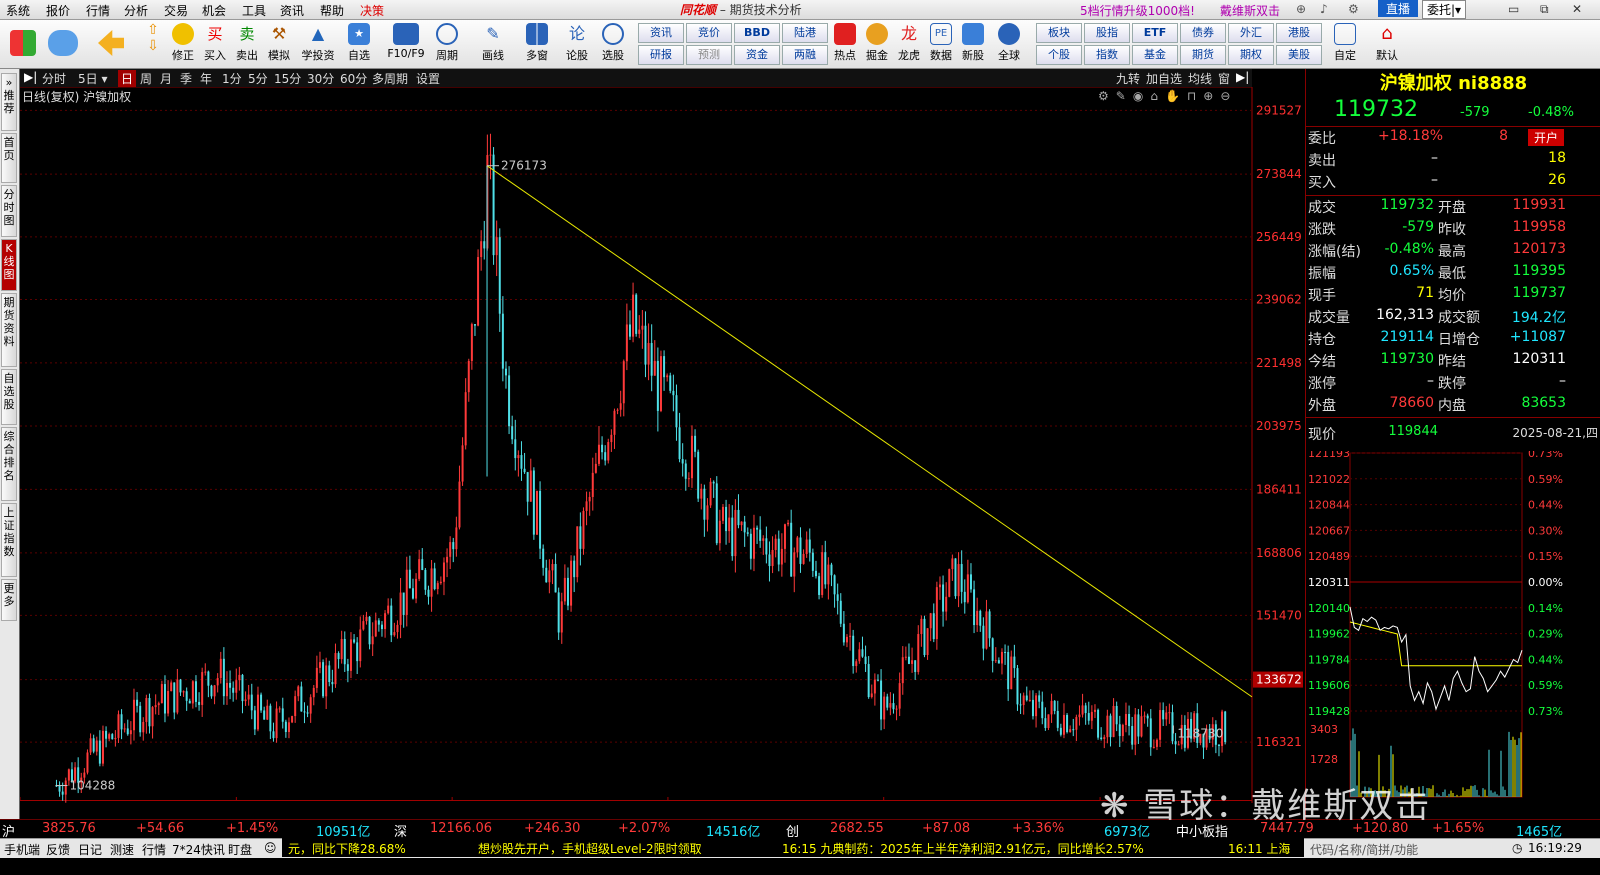 This screenshot has width=1600, height=875. I want to click on user-name: 戴维斯双击, so click(1250, 10).